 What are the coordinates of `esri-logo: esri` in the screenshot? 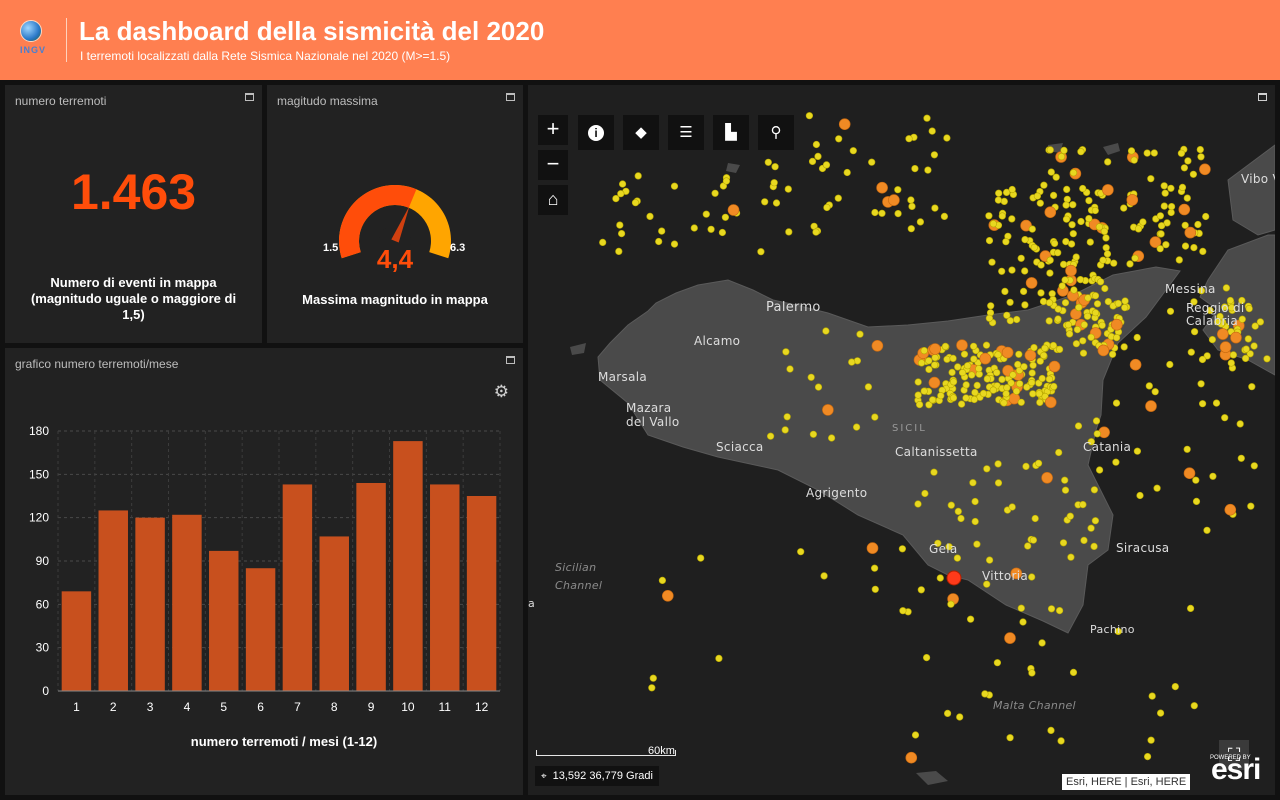 It's located at (1236, 770).